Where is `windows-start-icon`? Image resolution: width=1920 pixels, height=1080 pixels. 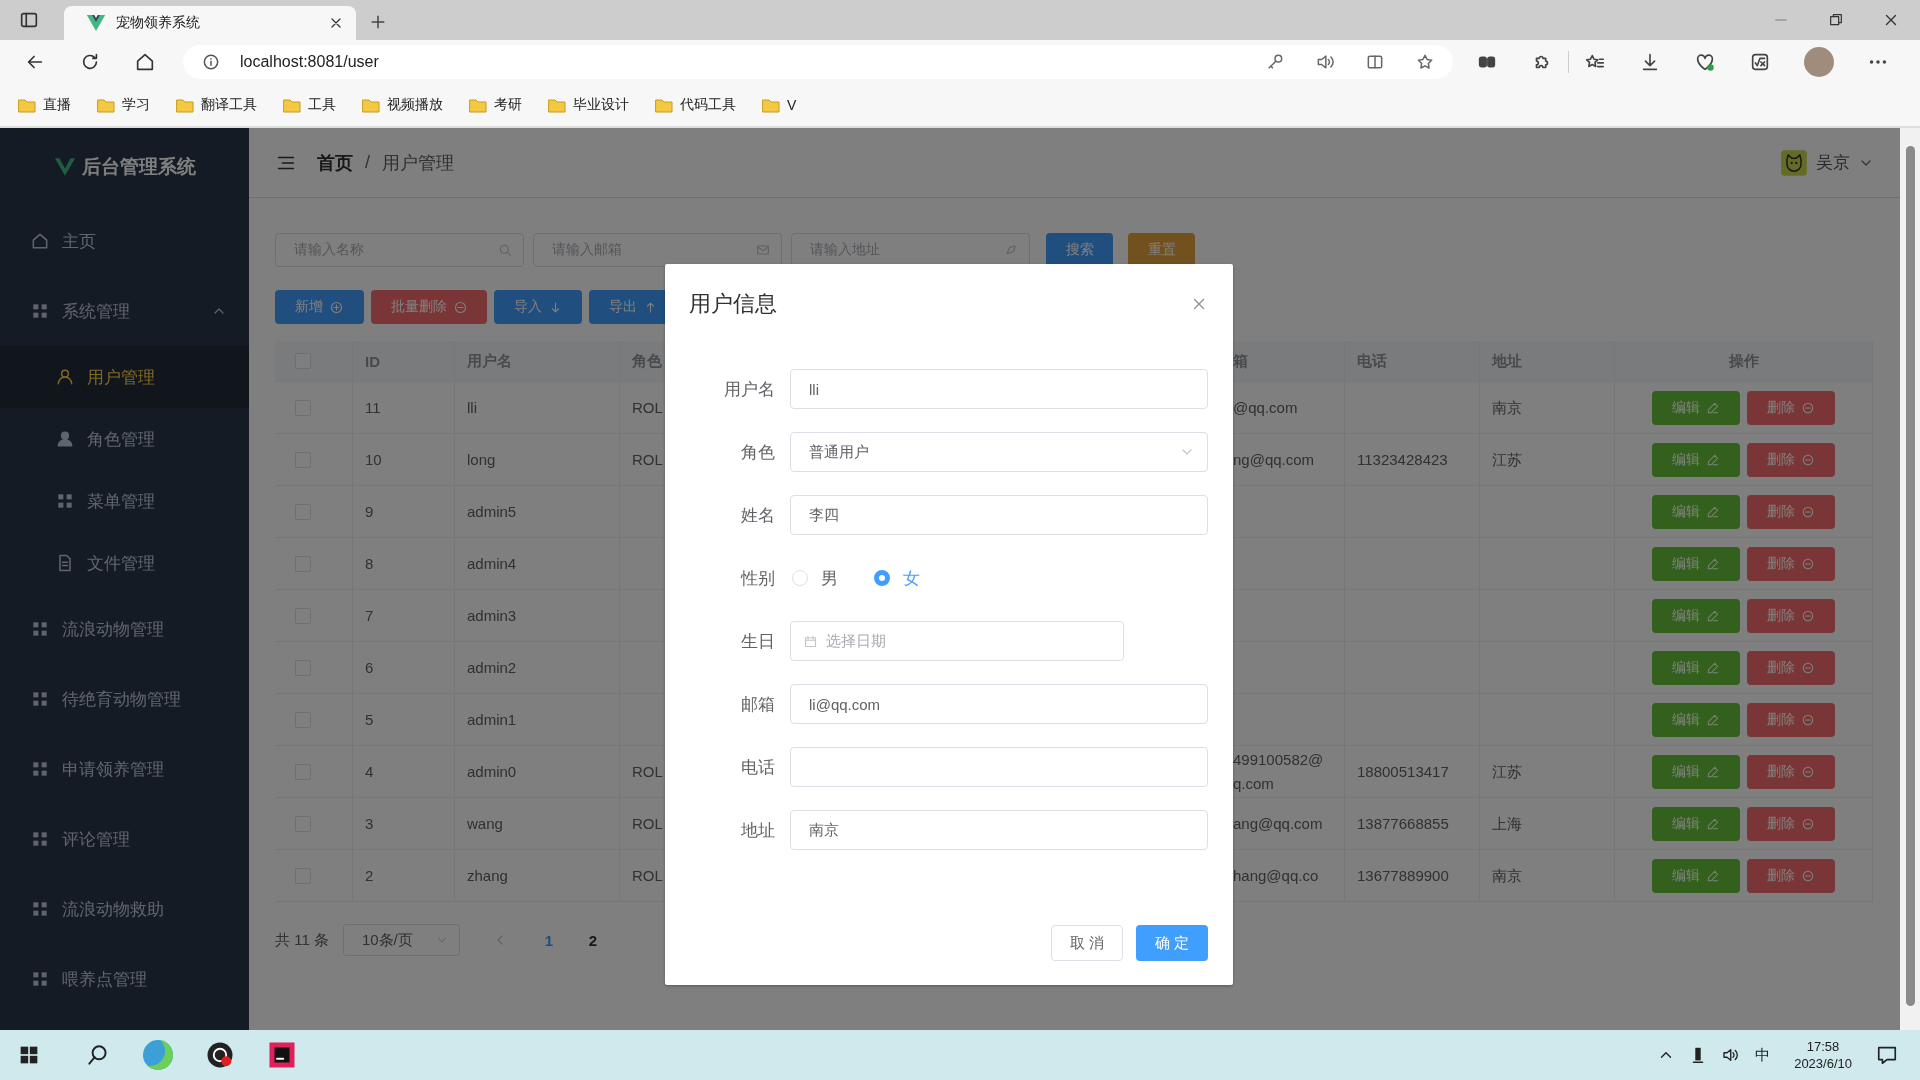
windows-start-icon is located at coordinates (29, 1055).